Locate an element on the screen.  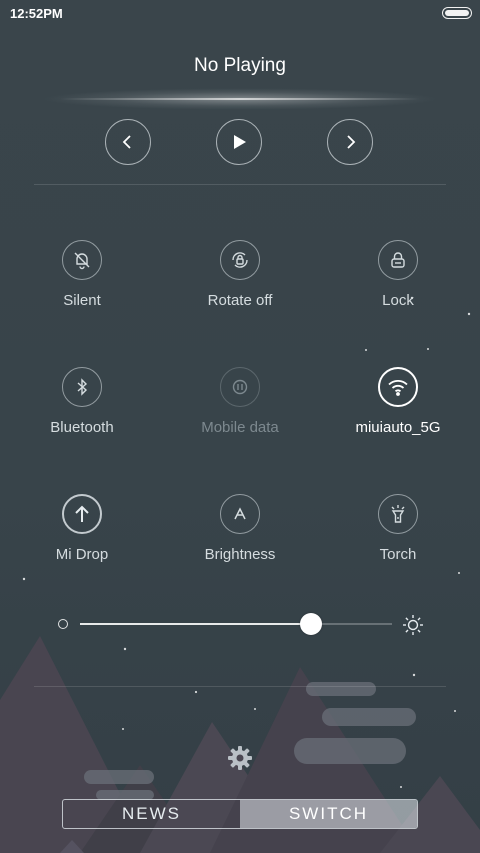
toggle-label: Torch is located at coordinates (398, 554).